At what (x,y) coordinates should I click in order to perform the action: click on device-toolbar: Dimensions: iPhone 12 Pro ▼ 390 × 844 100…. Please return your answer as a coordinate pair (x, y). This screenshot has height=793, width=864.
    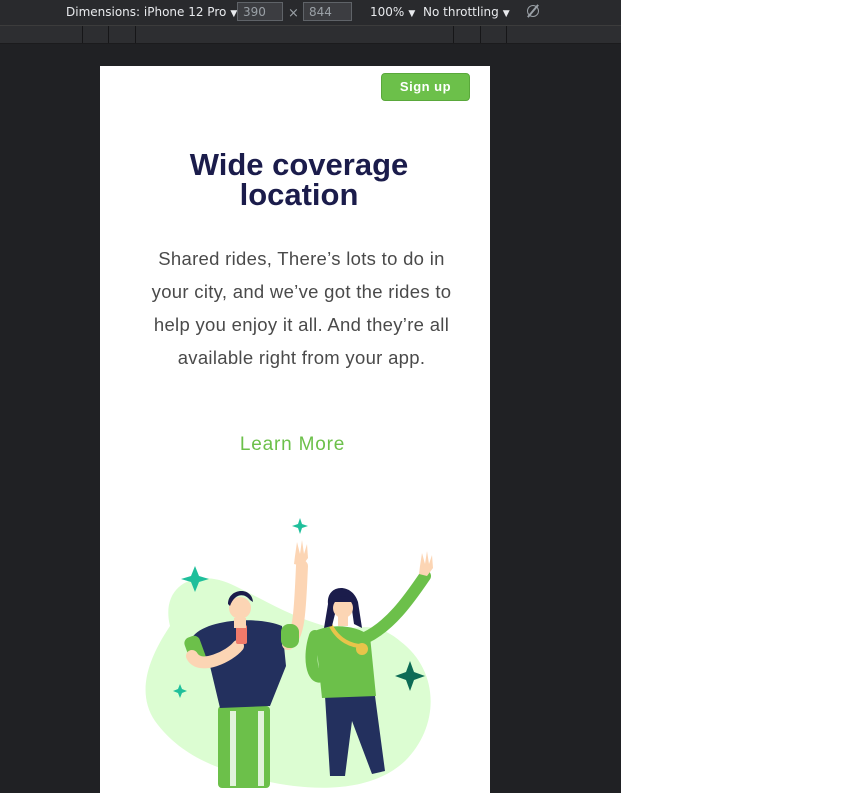
    Looking at the image, I should click on (310, 13).